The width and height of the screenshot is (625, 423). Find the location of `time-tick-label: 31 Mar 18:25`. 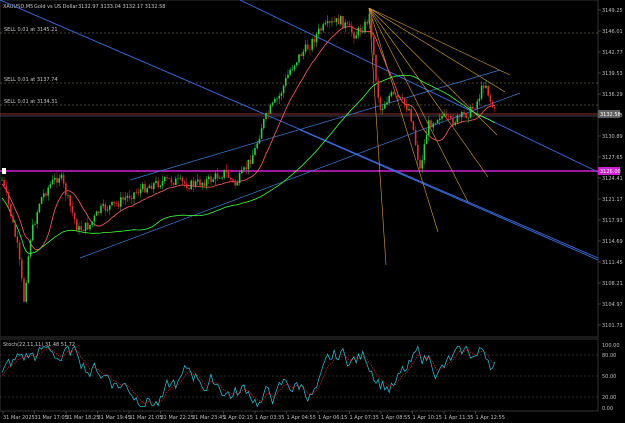

time-tick-label: 31 Mar 18:25 is located at coordinates (82, 418).